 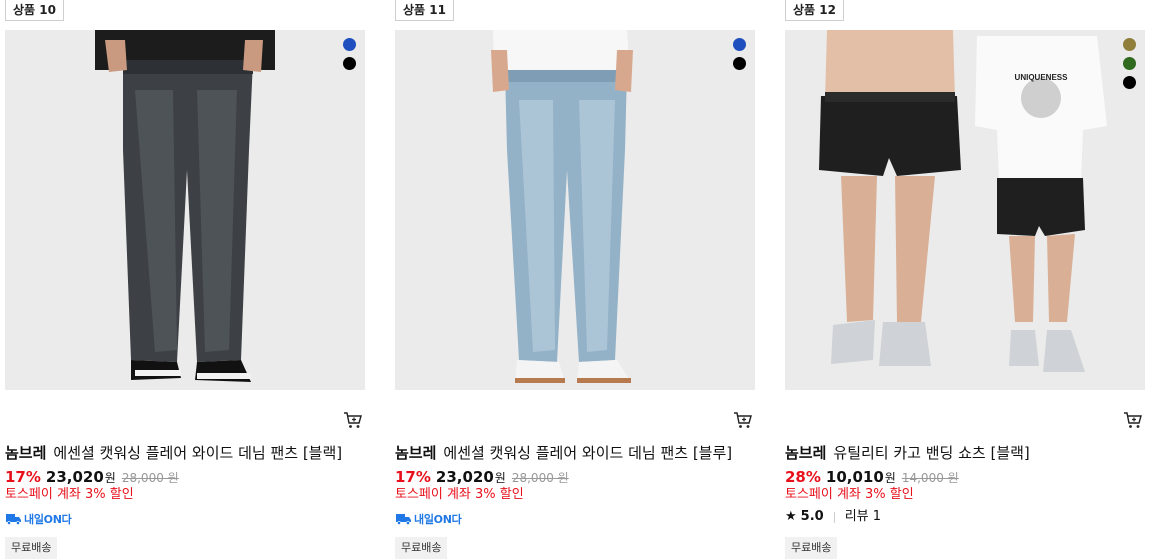 I want to click on product-badge: 상품 11, so click(x=424, y=10).